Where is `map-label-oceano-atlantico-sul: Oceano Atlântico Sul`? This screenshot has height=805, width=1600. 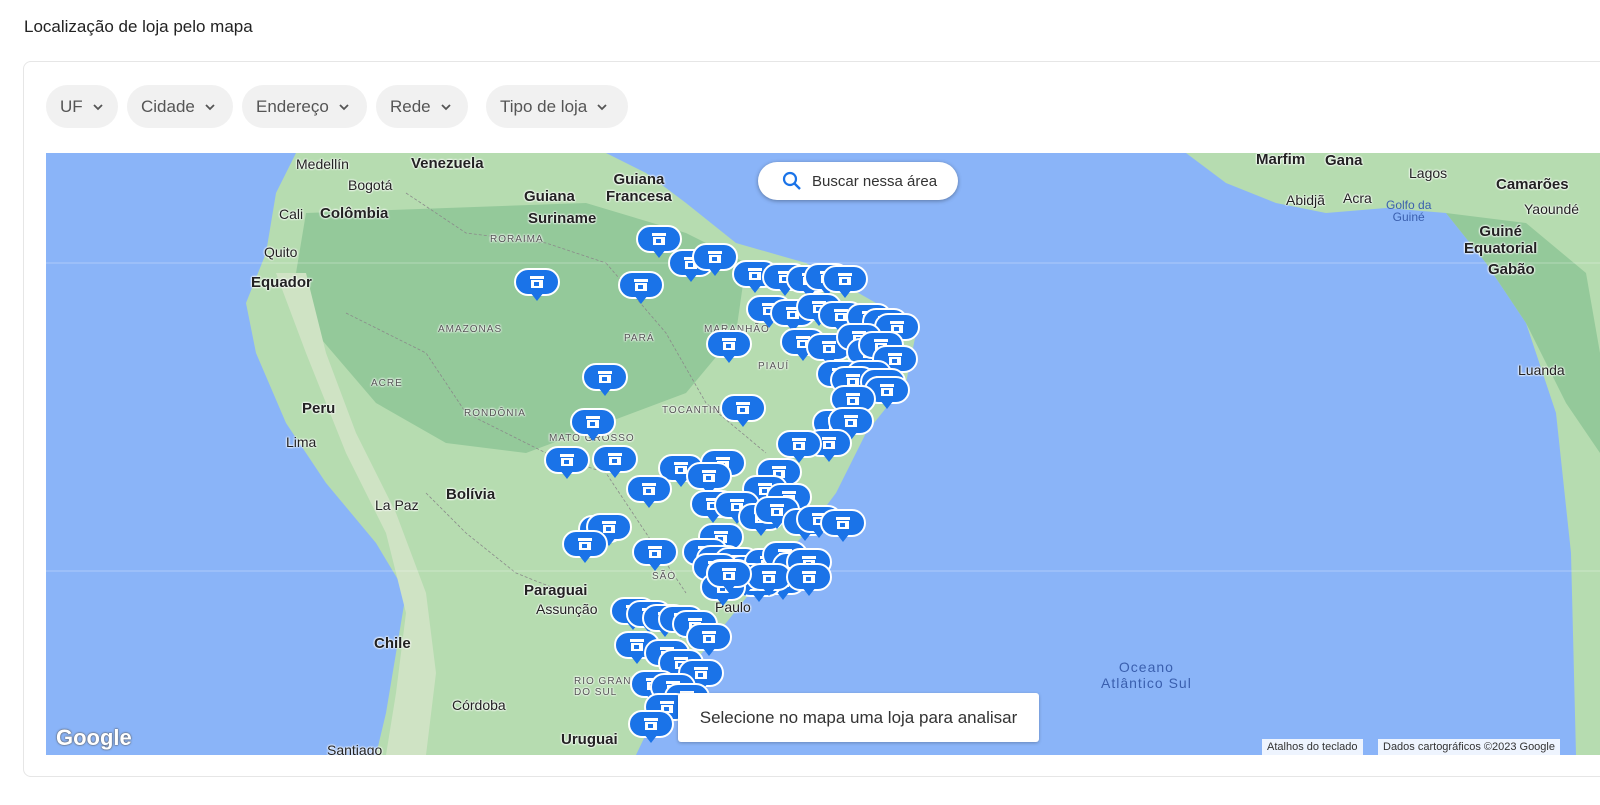 map-label-oceano-atlantico-sul: Oceano Atlântico Sul is located at coordinates (1146, 675).